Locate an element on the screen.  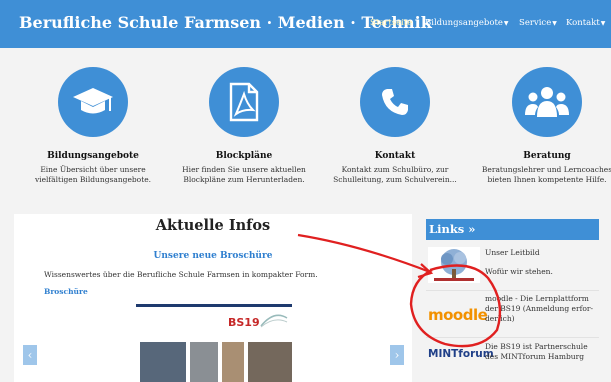
bs19-swoosh-icon is located at coordinates (274, 321).